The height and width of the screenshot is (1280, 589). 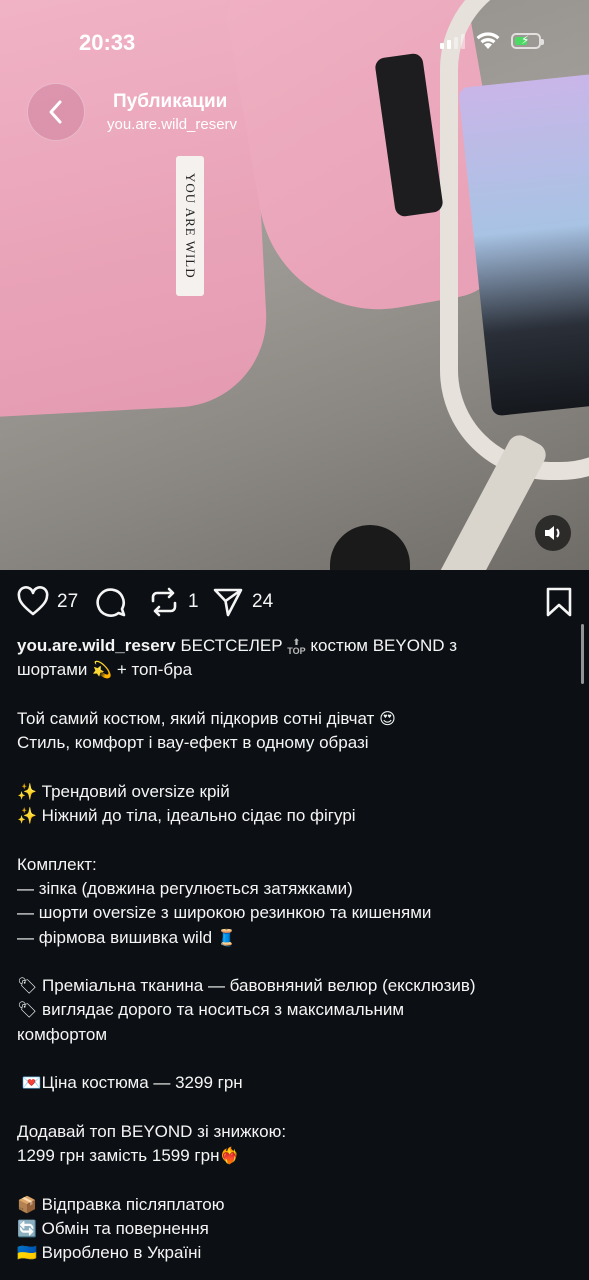 I want to click on wifi-icon, so click(x=488, y=40).